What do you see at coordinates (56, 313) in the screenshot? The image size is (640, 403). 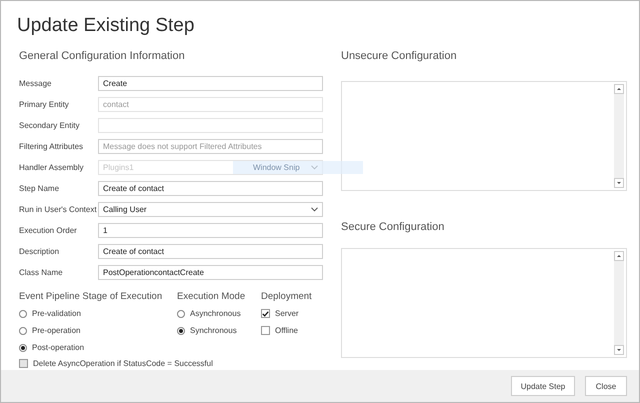 I see `option-label: Pre-validation` at bounding box center [56, 313].